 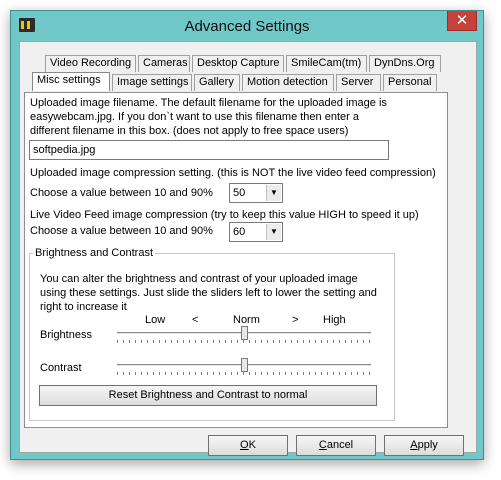 What do you see at coordinates (208, 395) in the screenshot?
I see `reset-brightness-contrast-button: Reset Brightness and Contrast to normal` at bounding box center [208, 395].